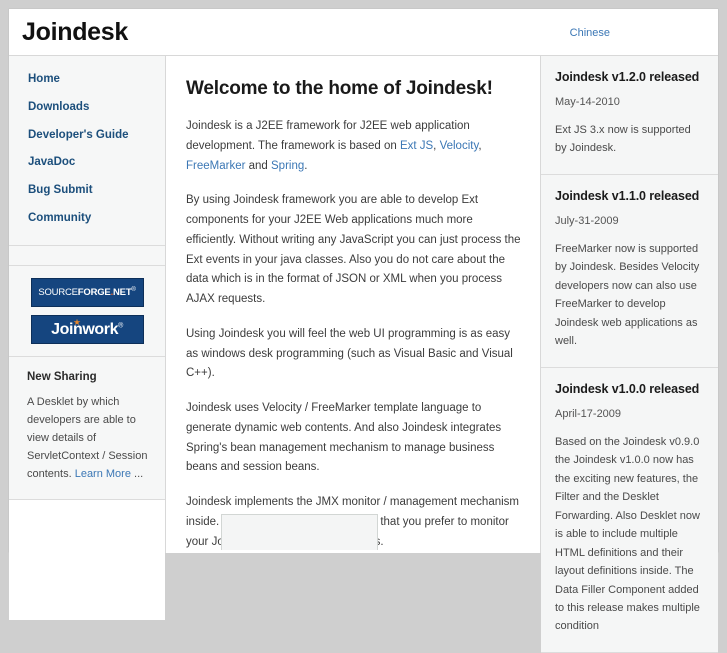 The height and width of the screenshot is (653, 727). Describe the element at coordinates (416, 146) in the screenshot. I see `extjs-link: Ext JS` at that location.